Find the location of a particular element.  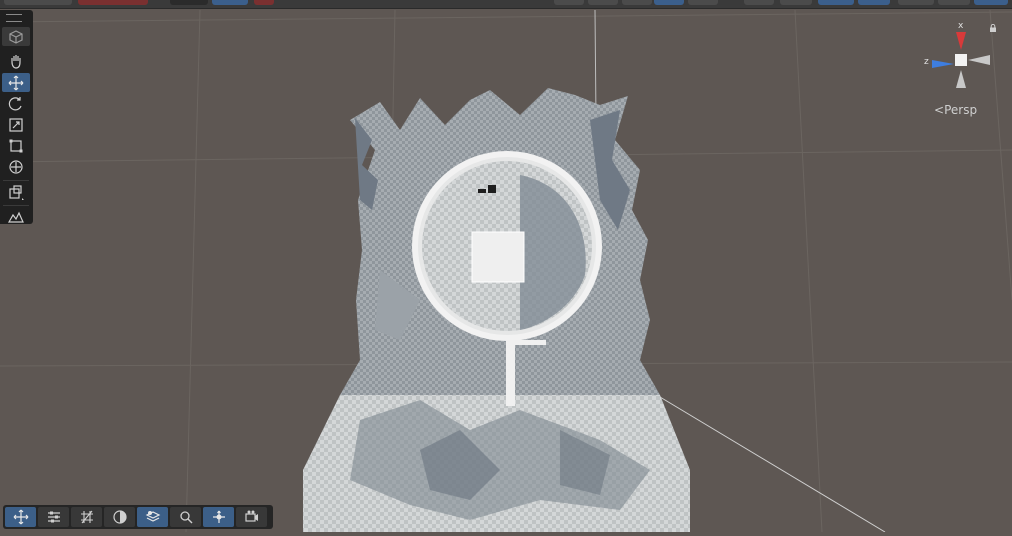

terrain-icon is located at coordinates (16, 217).